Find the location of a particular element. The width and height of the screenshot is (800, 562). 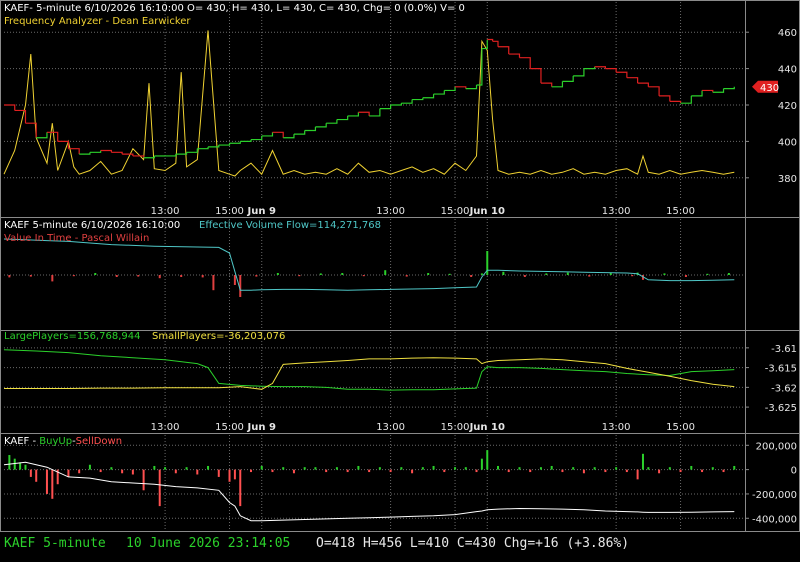

frequency-analyzer-label: Frequency Analyzer - Dean Earwicker is located at coordinates (97, 21).